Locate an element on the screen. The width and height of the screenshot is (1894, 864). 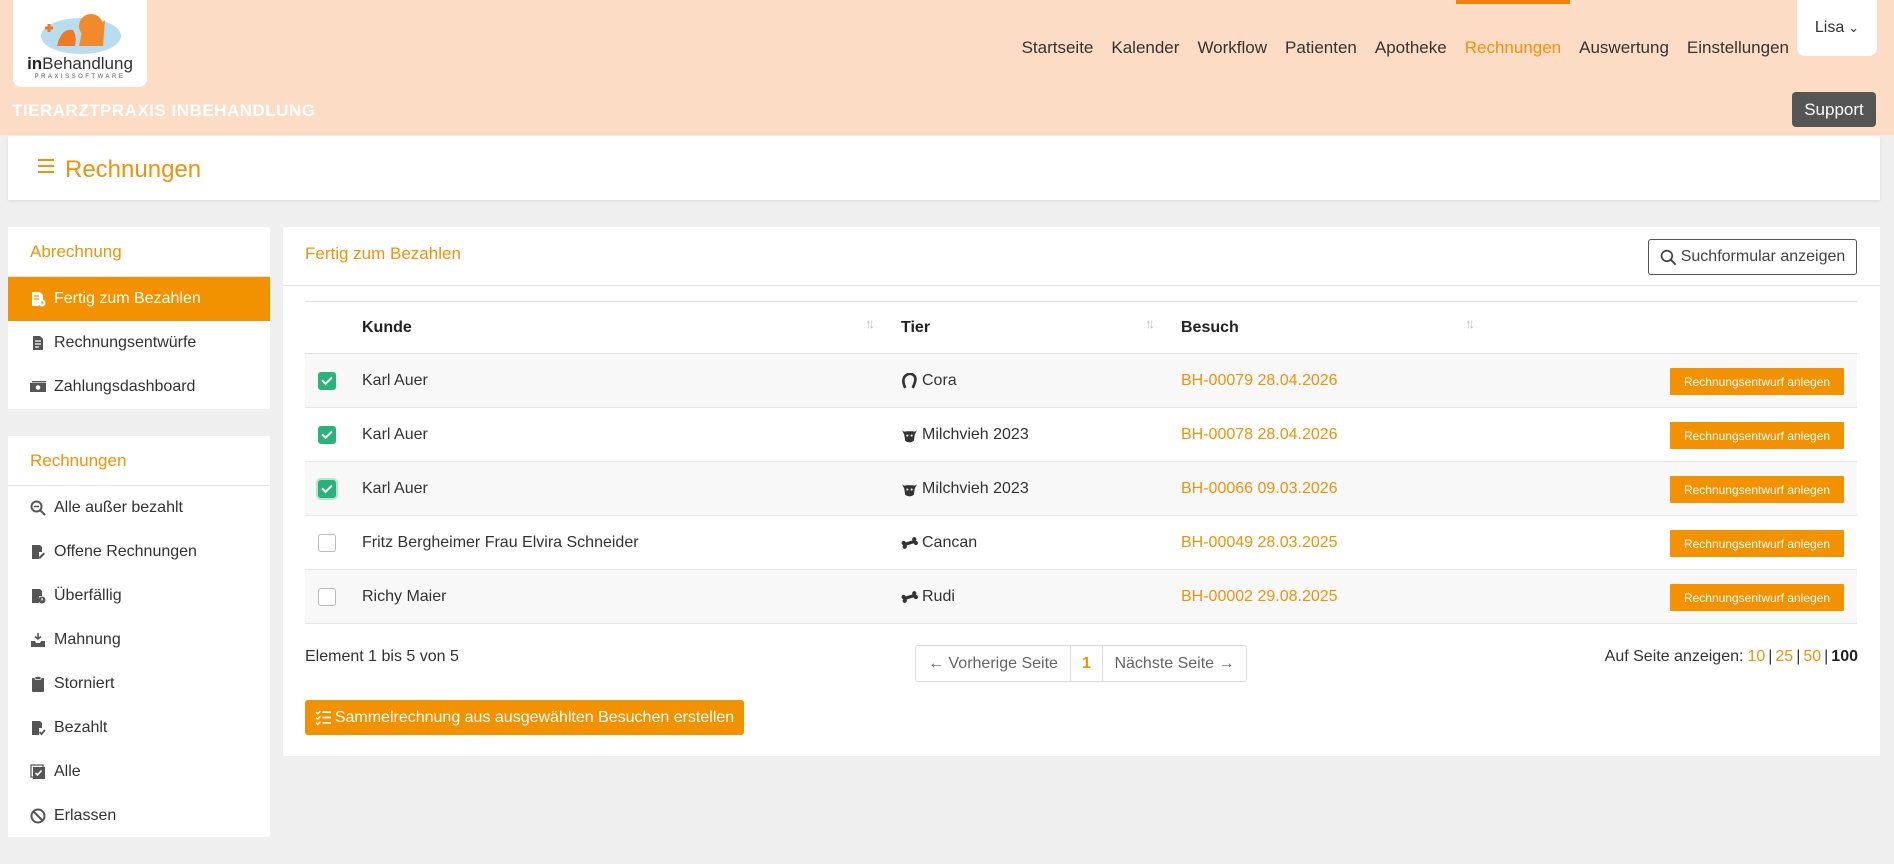
sidebar-item-ueberfaellig: Überfällig is located at coordinates (139, 596).